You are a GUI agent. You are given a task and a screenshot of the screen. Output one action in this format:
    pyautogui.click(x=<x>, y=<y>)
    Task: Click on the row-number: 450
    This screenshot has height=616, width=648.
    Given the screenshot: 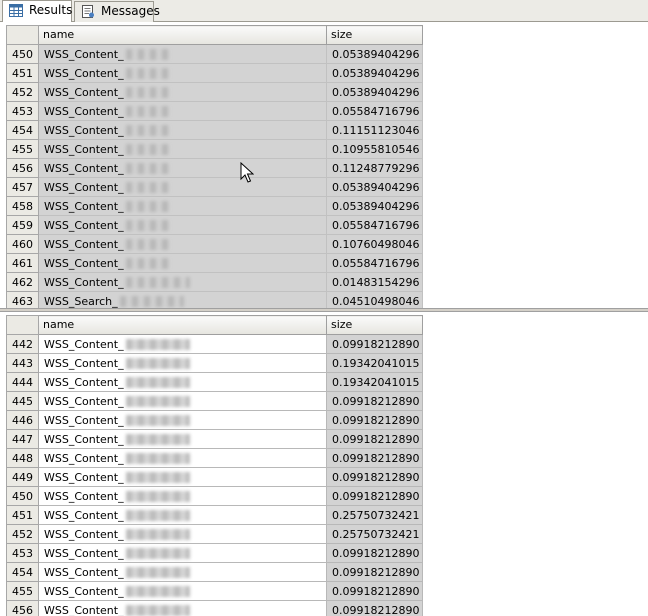 What is the action you would take?
    pyautogui.click(x=22, y=496)
    